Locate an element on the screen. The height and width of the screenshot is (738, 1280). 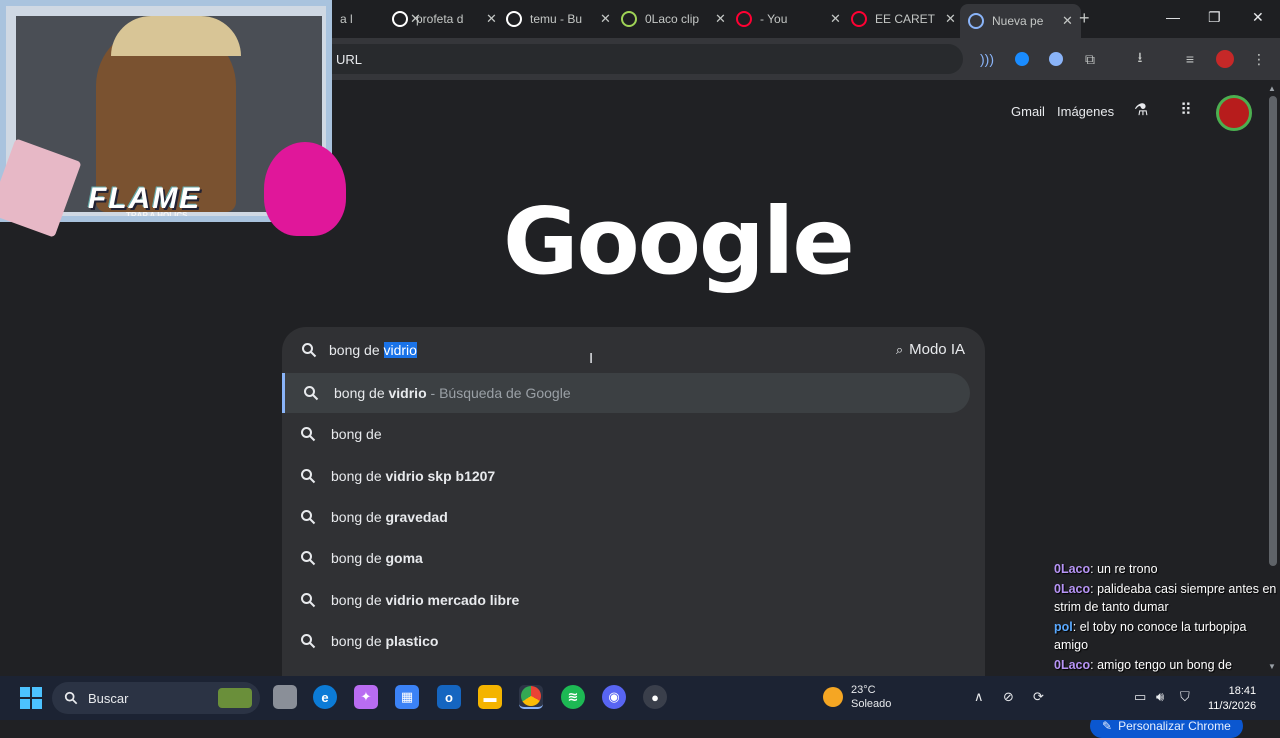
suggestion-completion: gravedad is located at coordinates (416, 516).